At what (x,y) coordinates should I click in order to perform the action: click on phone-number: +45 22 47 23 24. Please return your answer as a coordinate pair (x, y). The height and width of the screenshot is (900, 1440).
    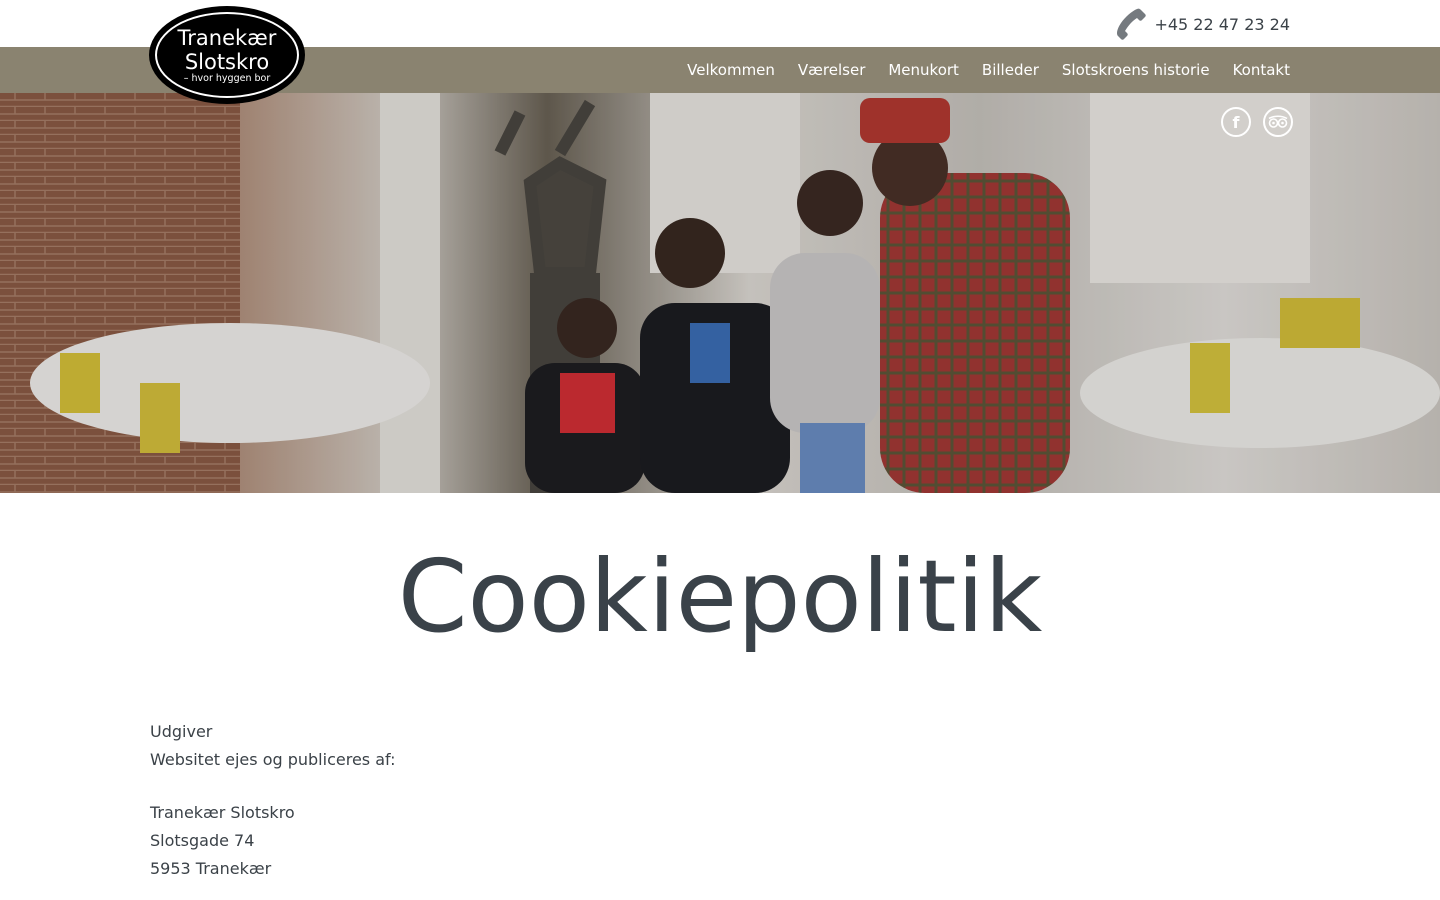
    Looking at the image, I should click on (1222, 24).